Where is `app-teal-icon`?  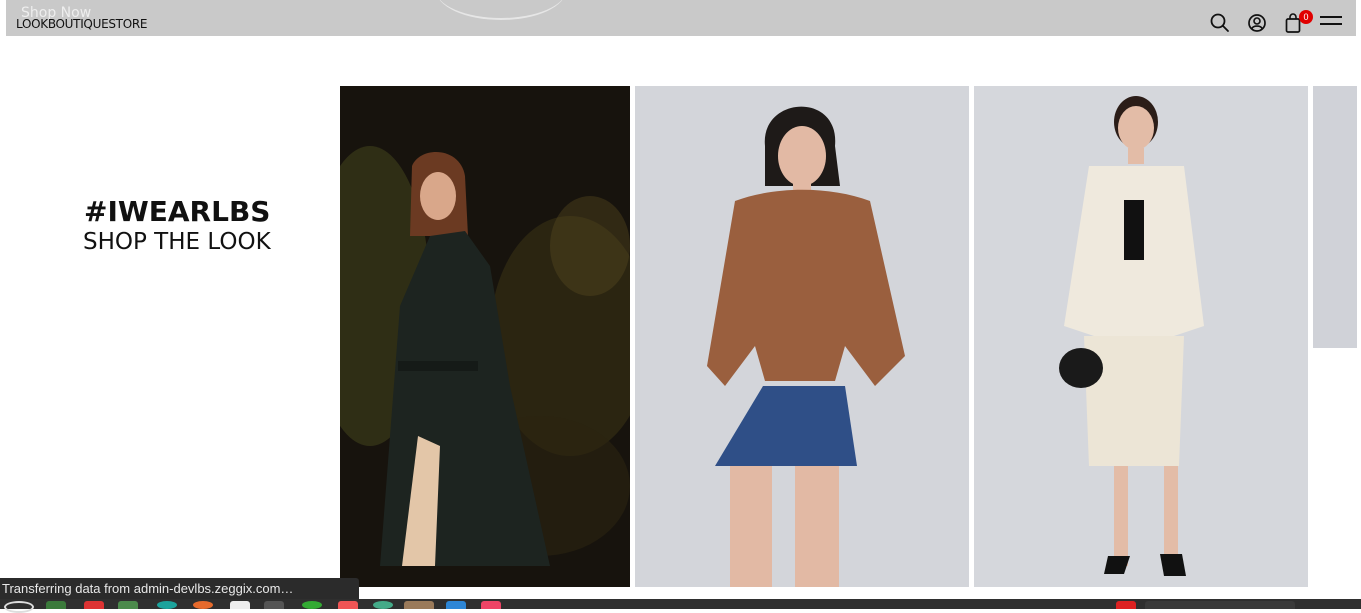 app-teal-icon is located at coordinates (167, 605).